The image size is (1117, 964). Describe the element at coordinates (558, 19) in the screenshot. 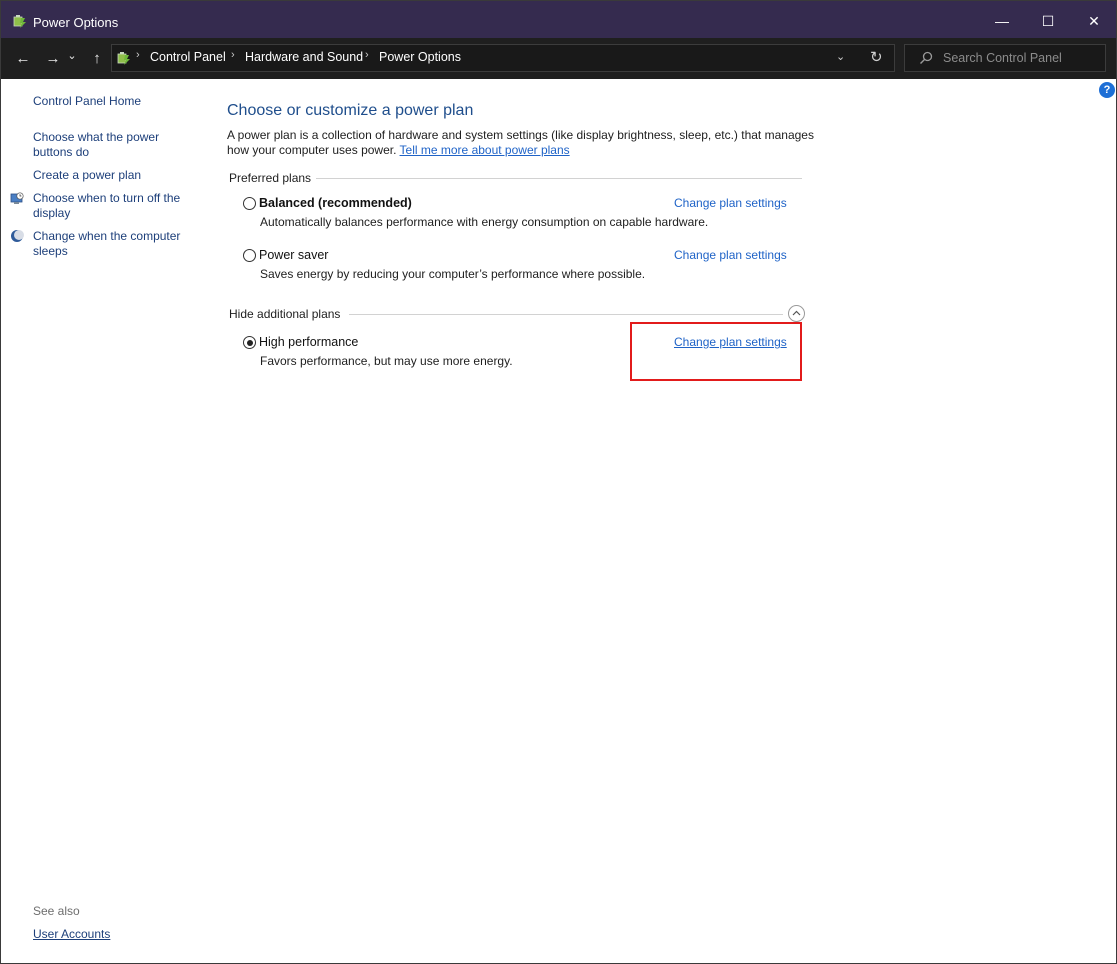

I see `title-bar: Power Options — ☐ ✕` at that location.